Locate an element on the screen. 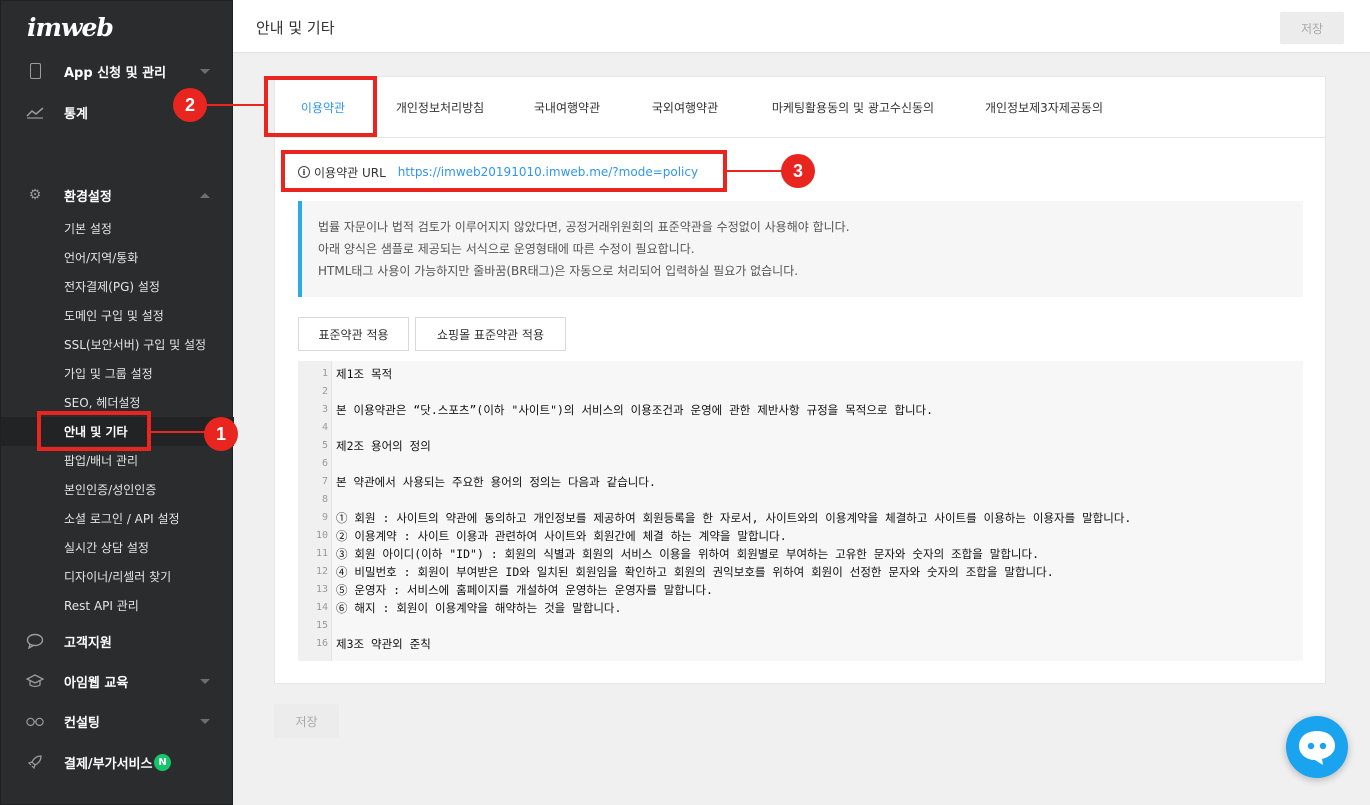 Image resolution: width=1370 pixels, height=805 pixels. line-number: 9 is located at coordinates (324, 517).